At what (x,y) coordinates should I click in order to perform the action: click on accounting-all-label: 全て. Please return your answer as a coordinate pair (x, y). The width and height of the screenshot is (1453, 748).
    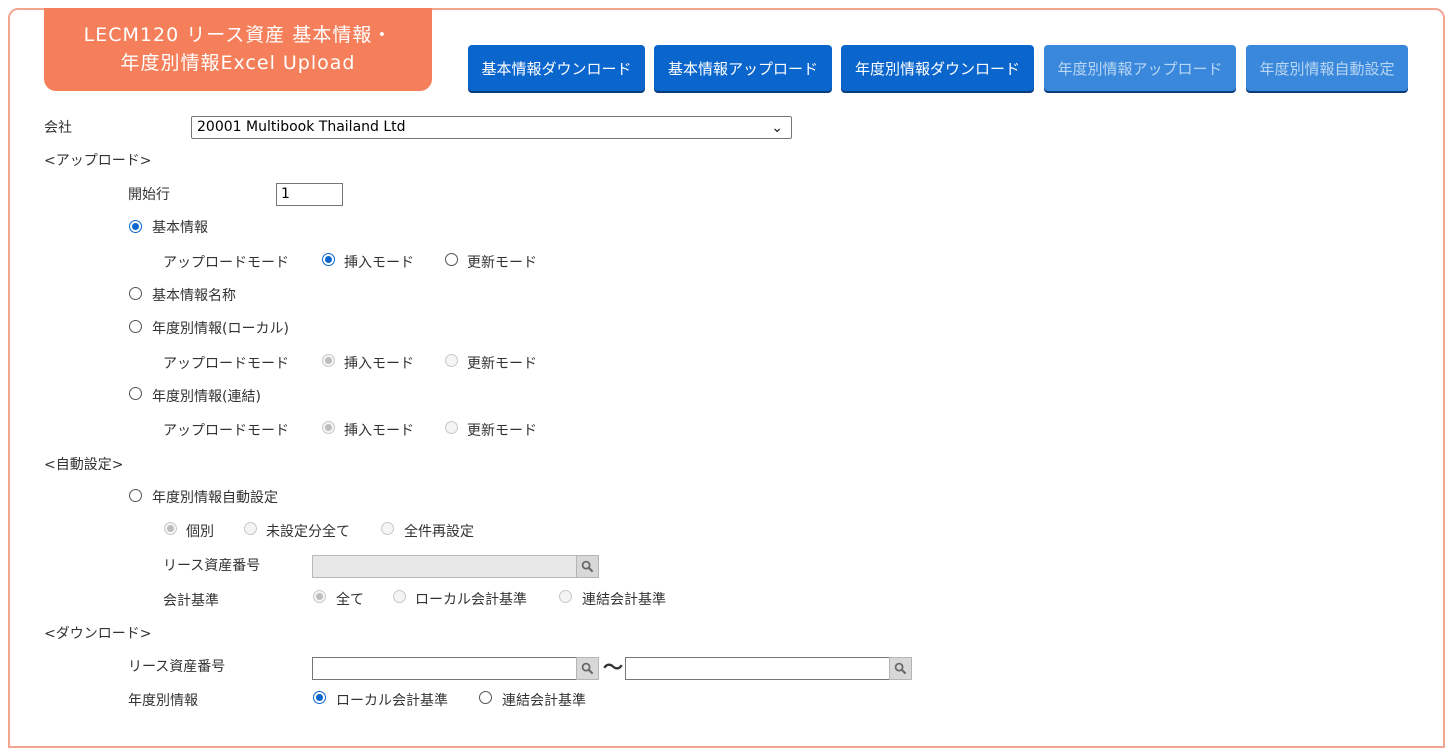
    Looking at the image, I should click on (350, 600).